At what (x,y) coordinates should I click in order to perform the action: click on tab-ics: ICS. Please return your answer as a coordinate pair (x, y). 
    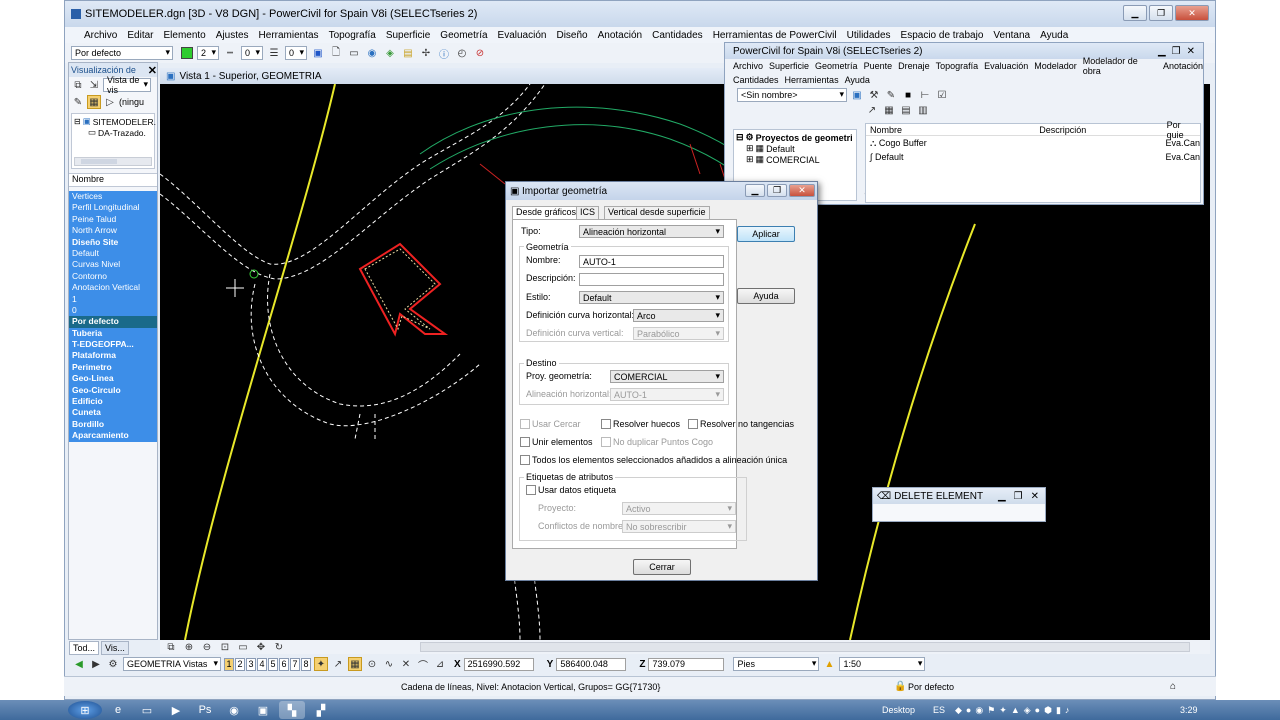
    Looking at the image, I should click on (588, 212).